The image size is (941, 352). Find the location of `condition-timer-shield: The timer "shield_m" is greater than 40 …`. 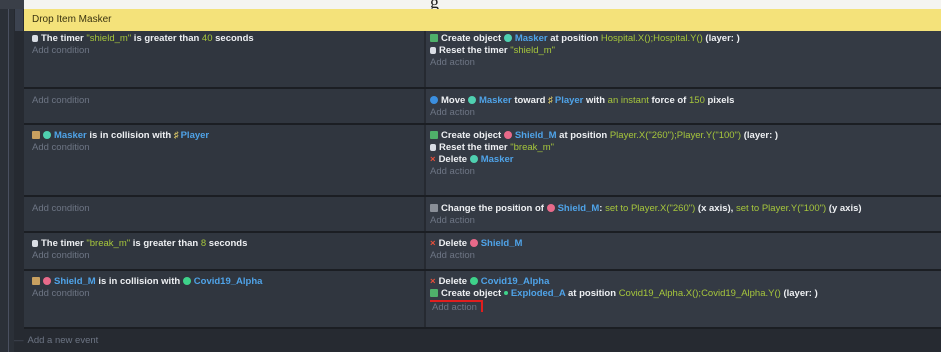

condition-timer-shield: The timer "shield_m" is greater than 40 … is located at coordinates (228, 39).